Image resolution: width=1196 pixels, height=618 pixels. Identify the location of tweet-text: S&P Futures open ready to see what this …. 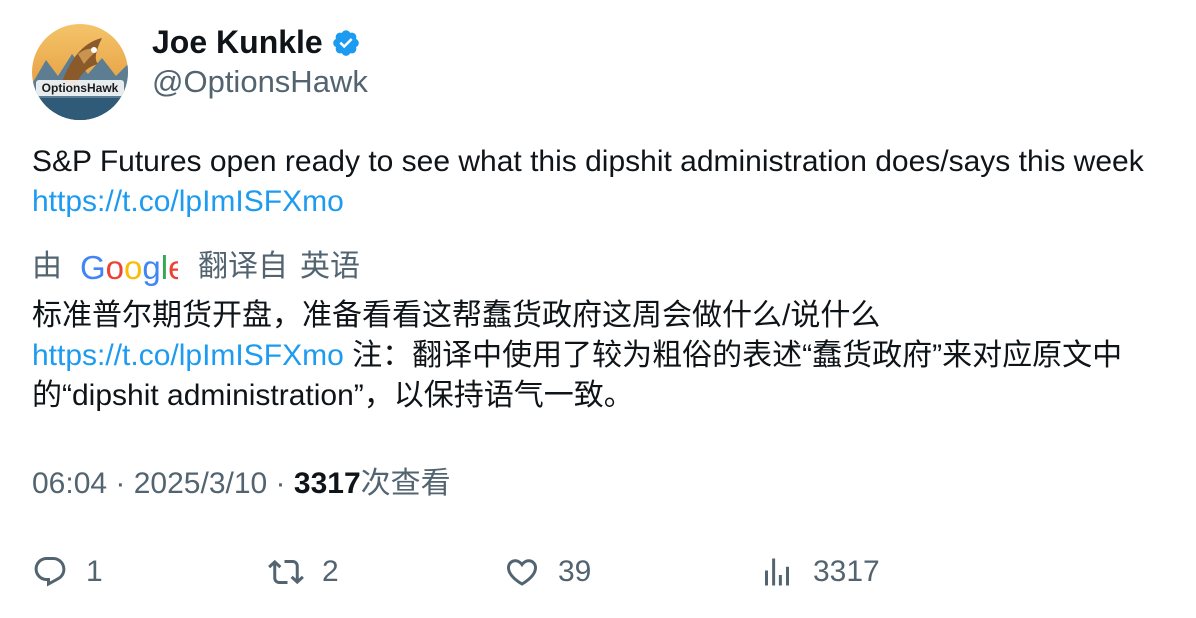
(602, 182).